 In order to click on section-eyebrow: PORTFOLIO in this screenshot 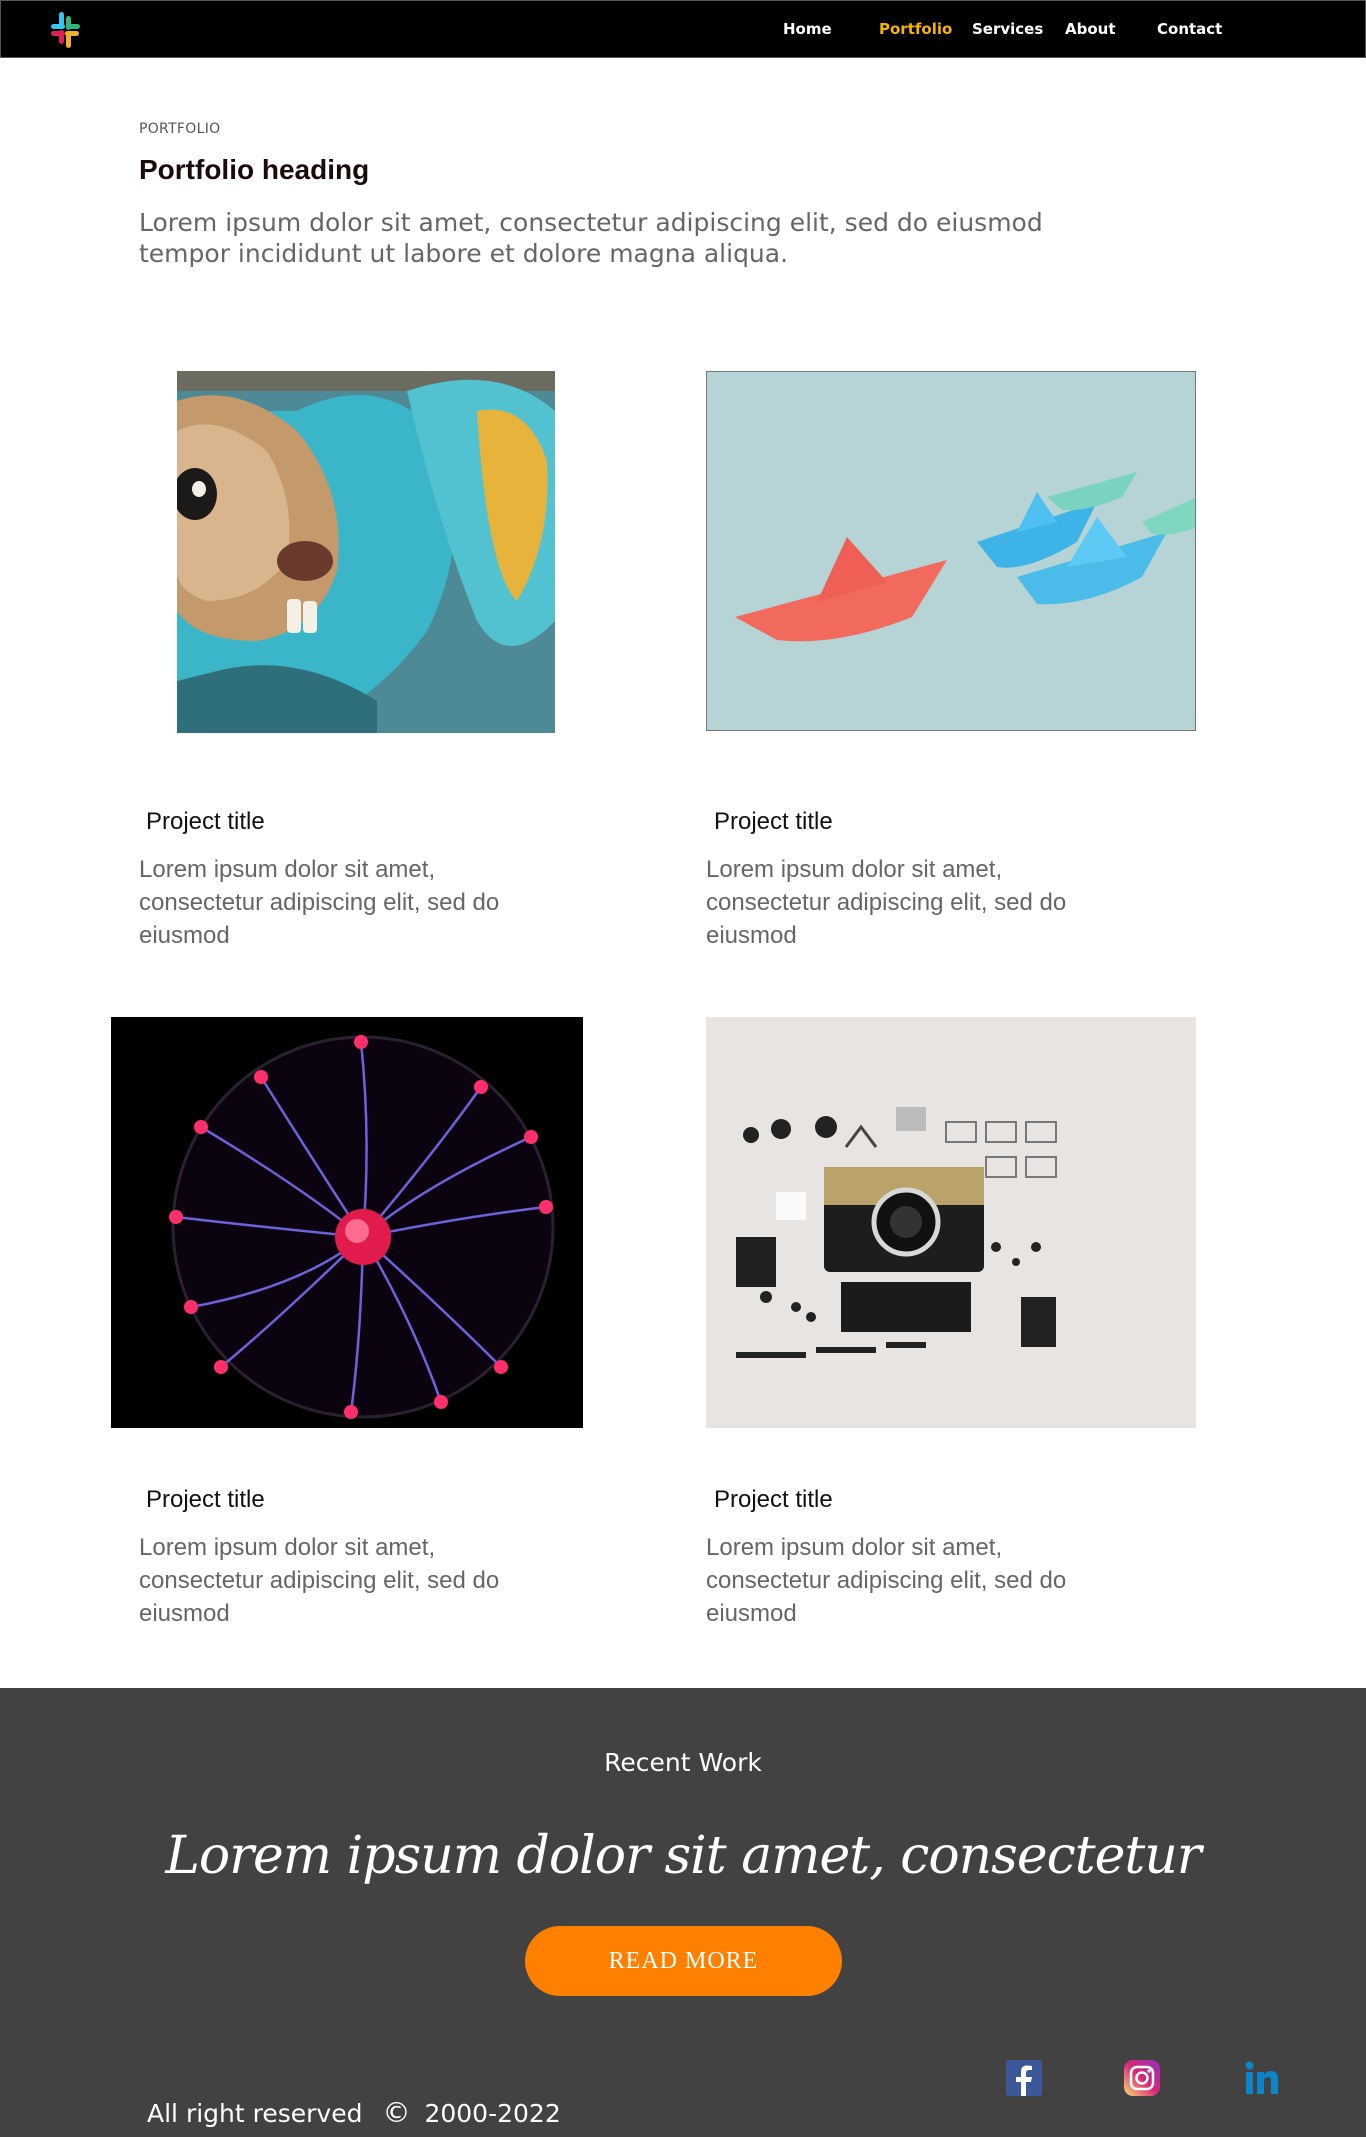, I will do `click(180, 129)`.